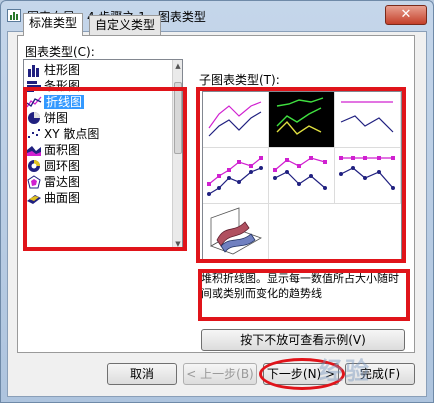 The height and width of the screenshot is (403, 434). I want to click on scroll-down-icon: ▼, so click(177, 244).